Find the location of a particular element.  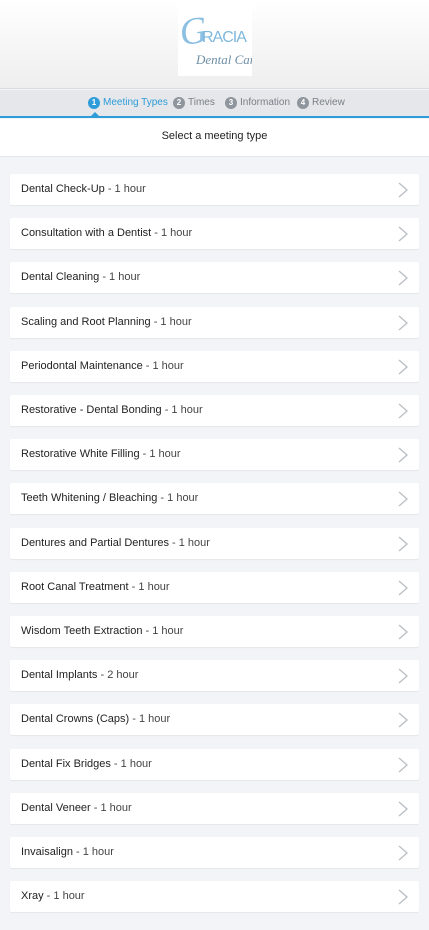

meeting-type-item: Teeth Whitening / Bleaching - 1 hour is located at coordinates (214, 498).